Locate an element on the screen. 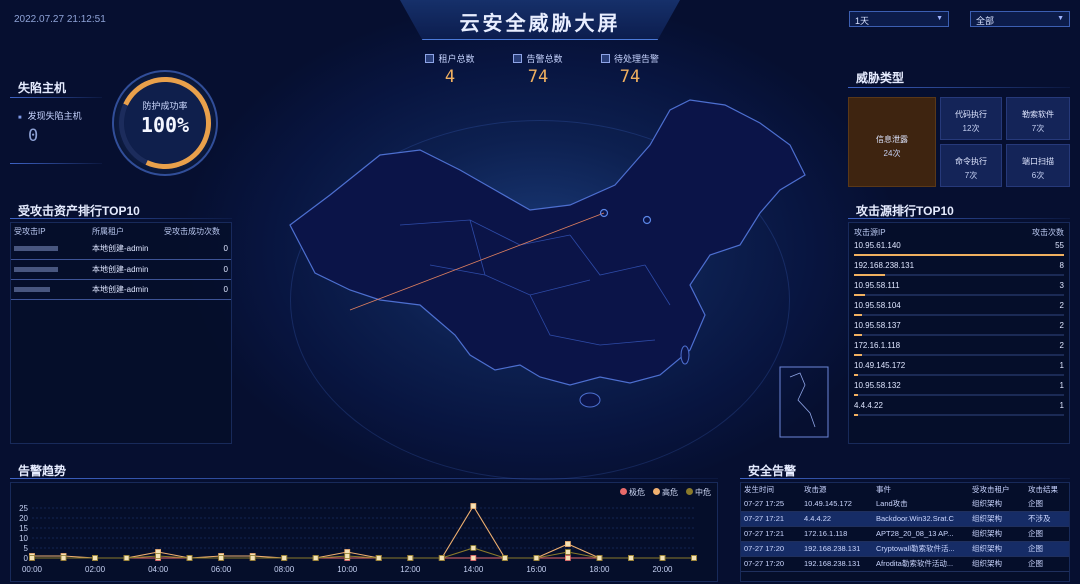 The width and height of the screenshot is (1080, 584). source-count: 2 is located at coordinates (1061, 305).